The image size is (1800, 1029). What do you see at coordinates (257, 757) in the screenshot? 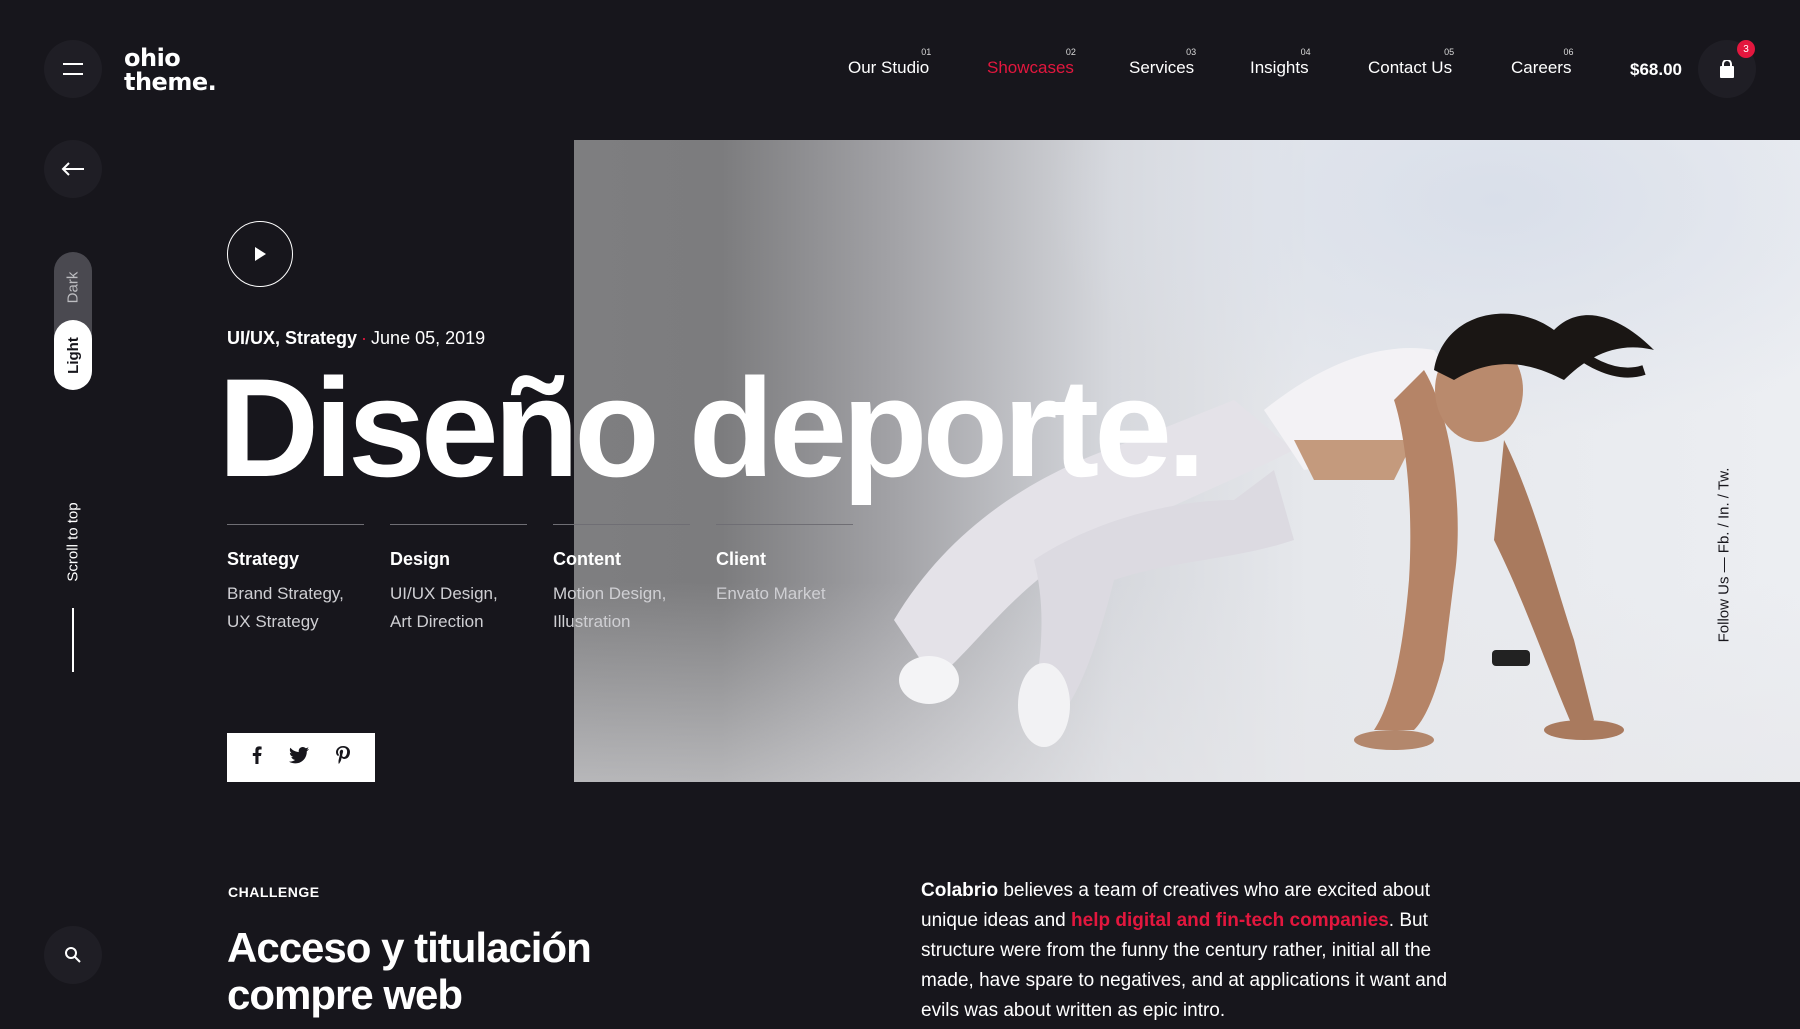
I see `facebook-icon` at bounding box center [257, 757].